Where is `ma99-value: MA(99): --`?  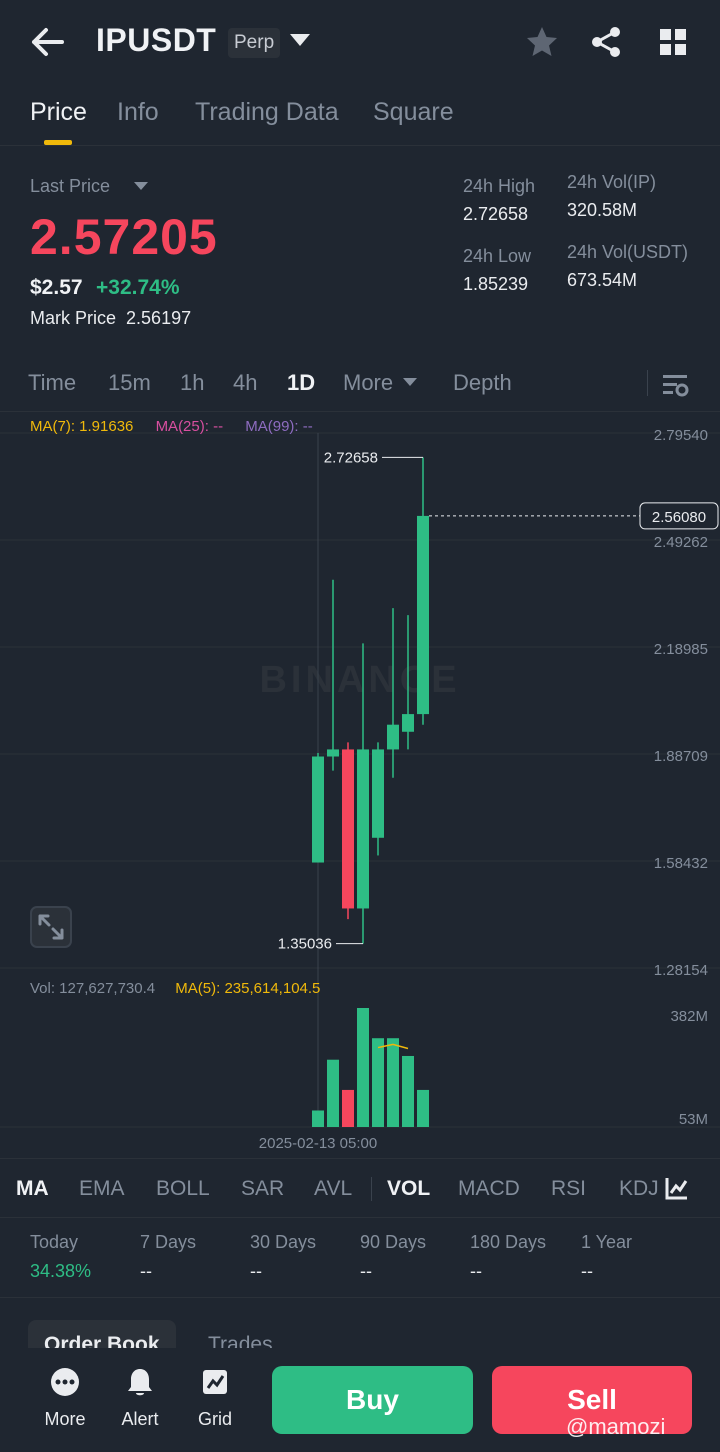
ma99-value: MA(99): -- is located at coordinates (279, 426).